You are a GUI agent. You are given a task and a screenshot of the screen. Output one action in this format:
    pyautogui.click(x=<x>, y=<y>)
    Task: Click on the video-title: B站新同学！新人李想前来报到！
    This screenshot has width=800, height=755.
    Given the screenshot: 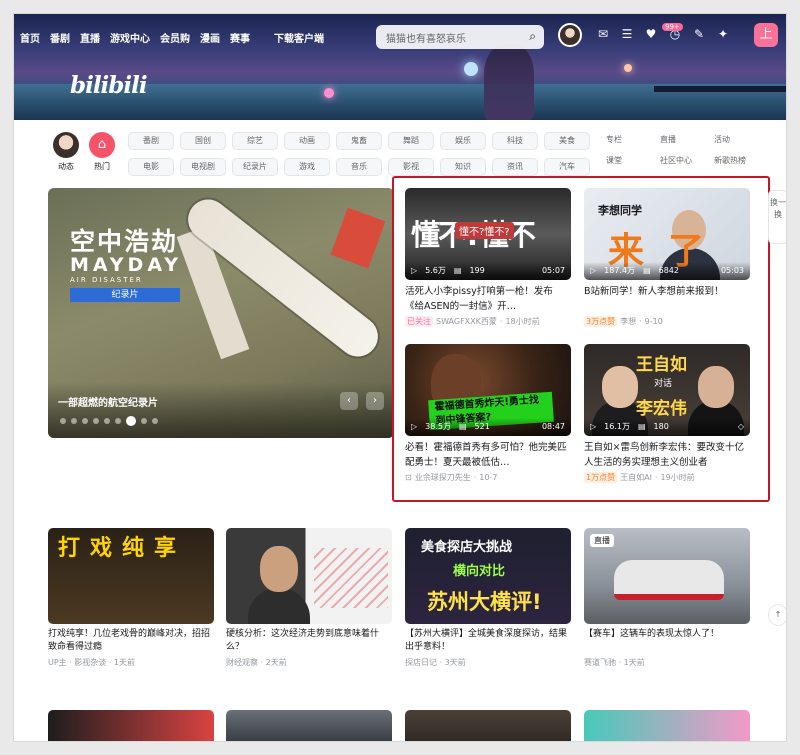 What is the action you would take?
    pyautogui.click(x=667, y=299)
    